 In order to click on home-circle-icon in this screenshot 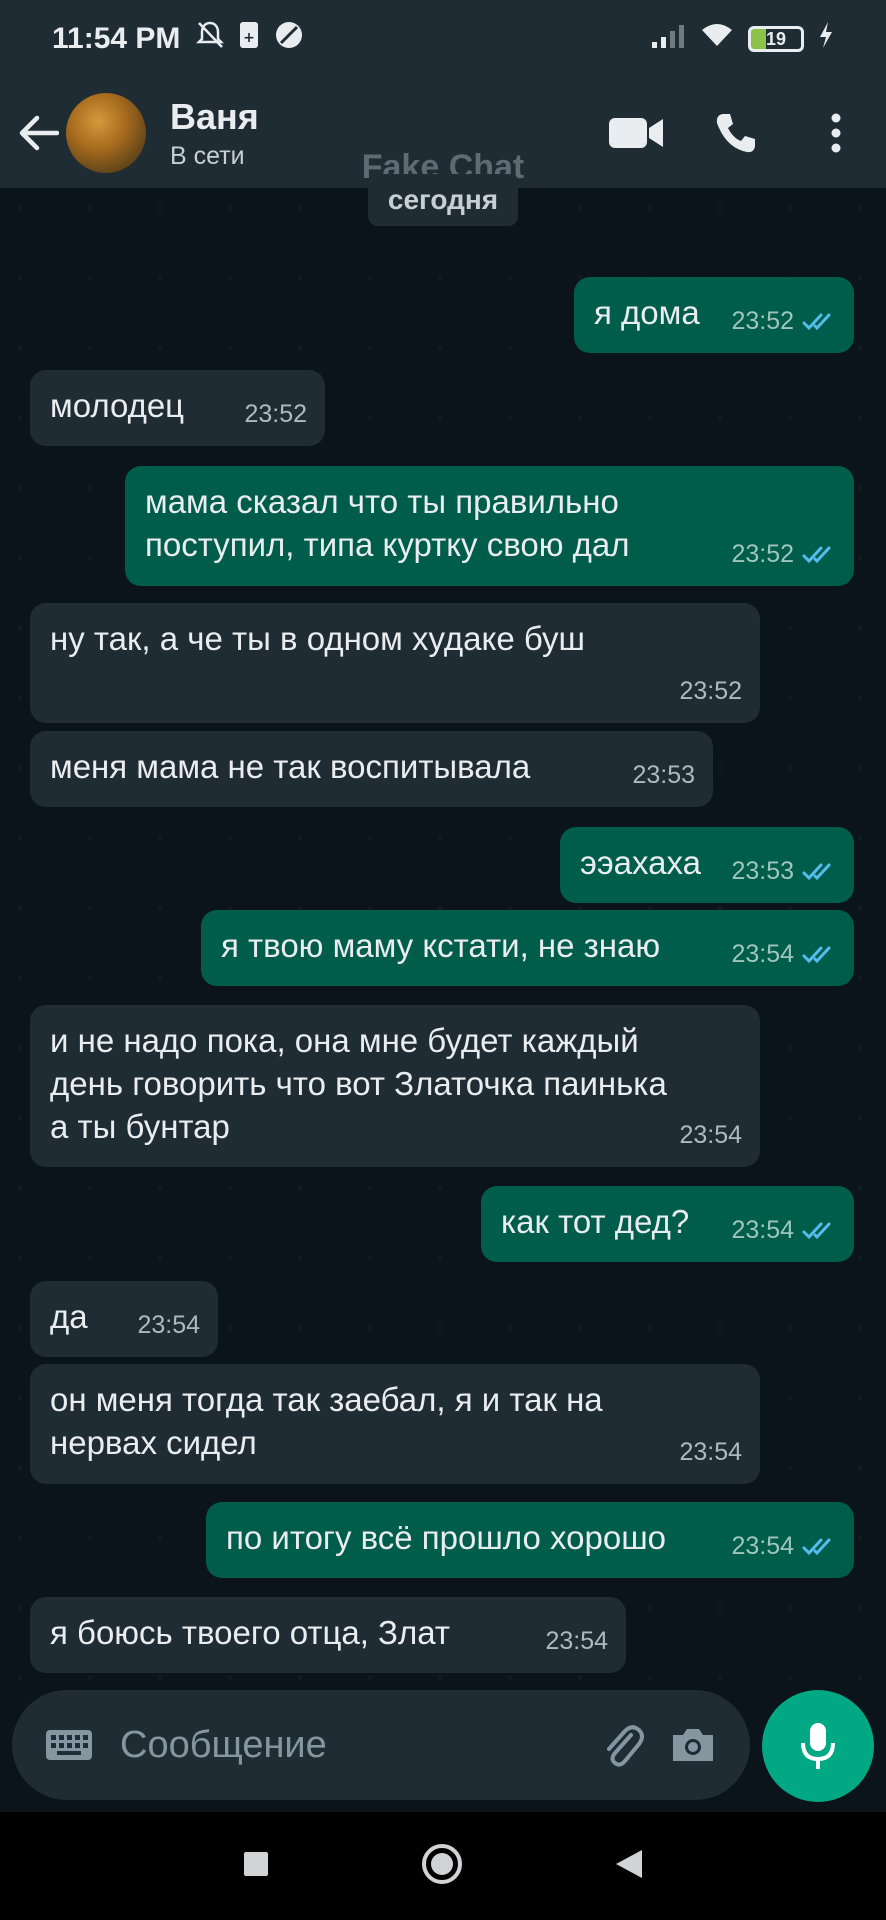, I will do `click(442, 1866)`.